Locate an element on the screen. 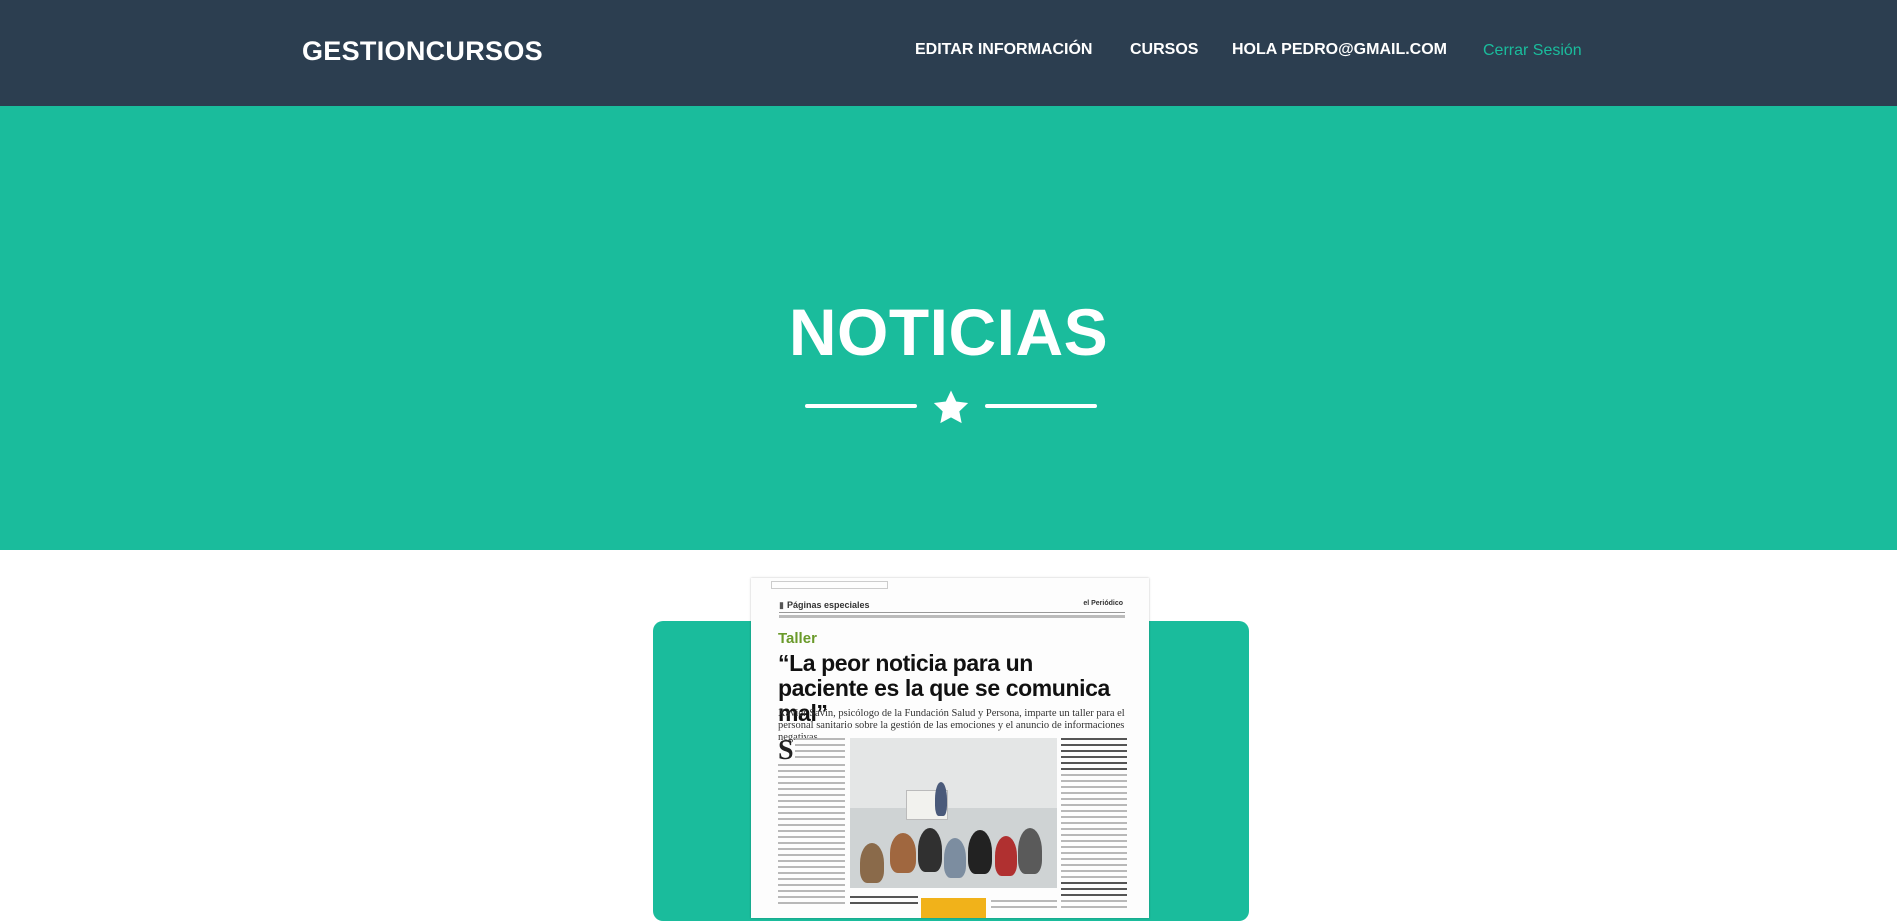 Image resolution: width=1897 pixels, height=921 pixels. clipping-kicker: Taller is located at coordinates (797, 638).